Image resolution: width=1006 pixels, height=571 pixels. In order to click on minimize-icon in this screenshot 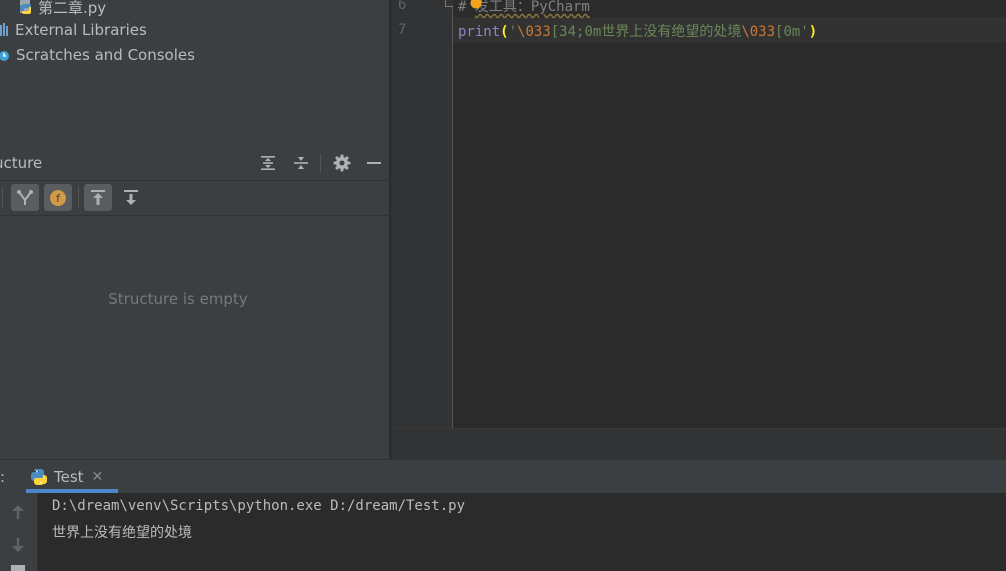, I will do `click(374, 163)`.